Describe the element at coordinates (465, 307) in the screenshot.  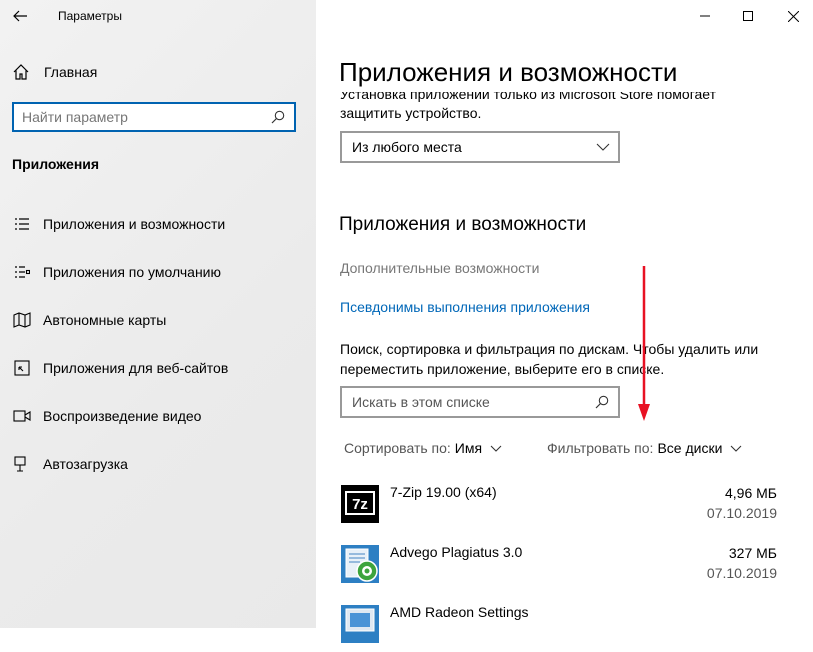
I see `execution-aliases-link: Псевдонимы выполнения приложения` at that location.